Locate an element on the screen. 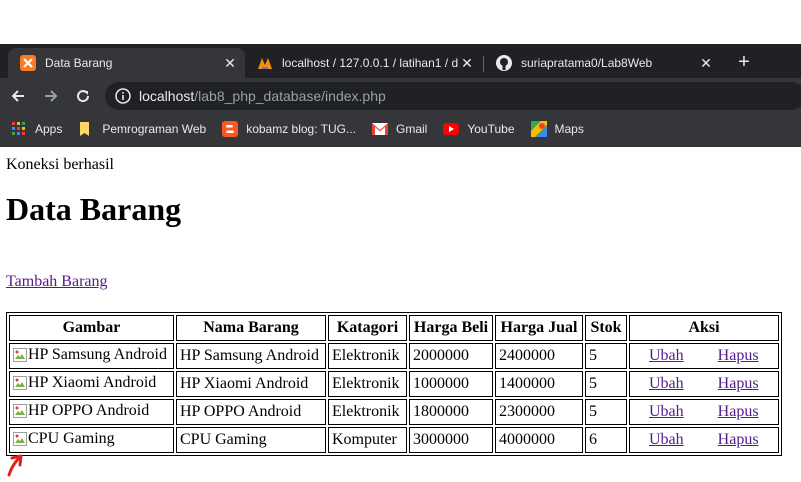 The width and height of the screenshot is (801, 482). image-cell: HP Xiaomi Android is located at coordinates (91, 384).